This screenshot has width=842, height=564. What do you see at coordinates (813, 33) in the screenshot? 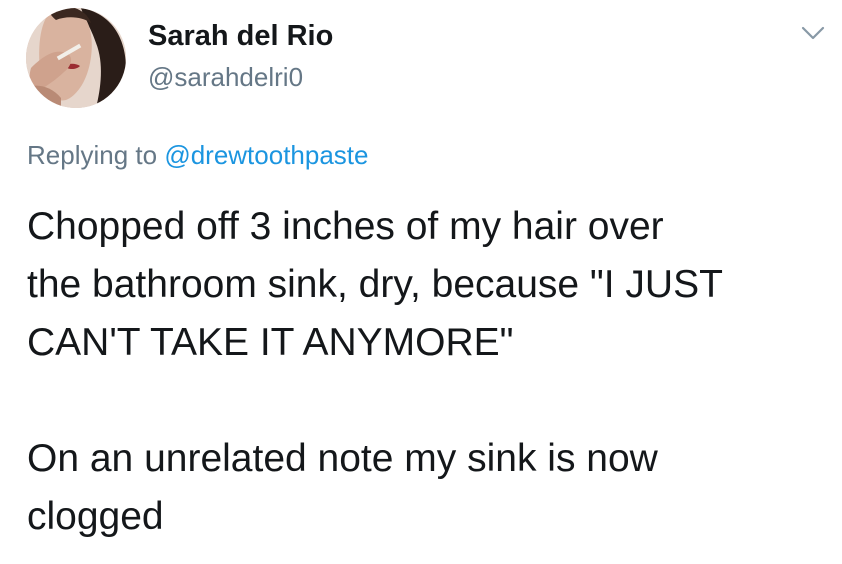
I see `chevron-down-icon` at bounding box center [813, 33].